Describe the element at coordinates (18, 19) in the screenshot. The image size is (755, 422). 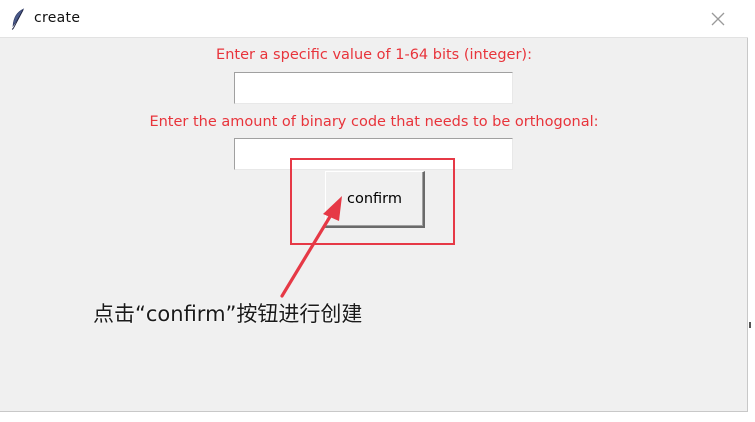
I see `feather-icon` at that location.